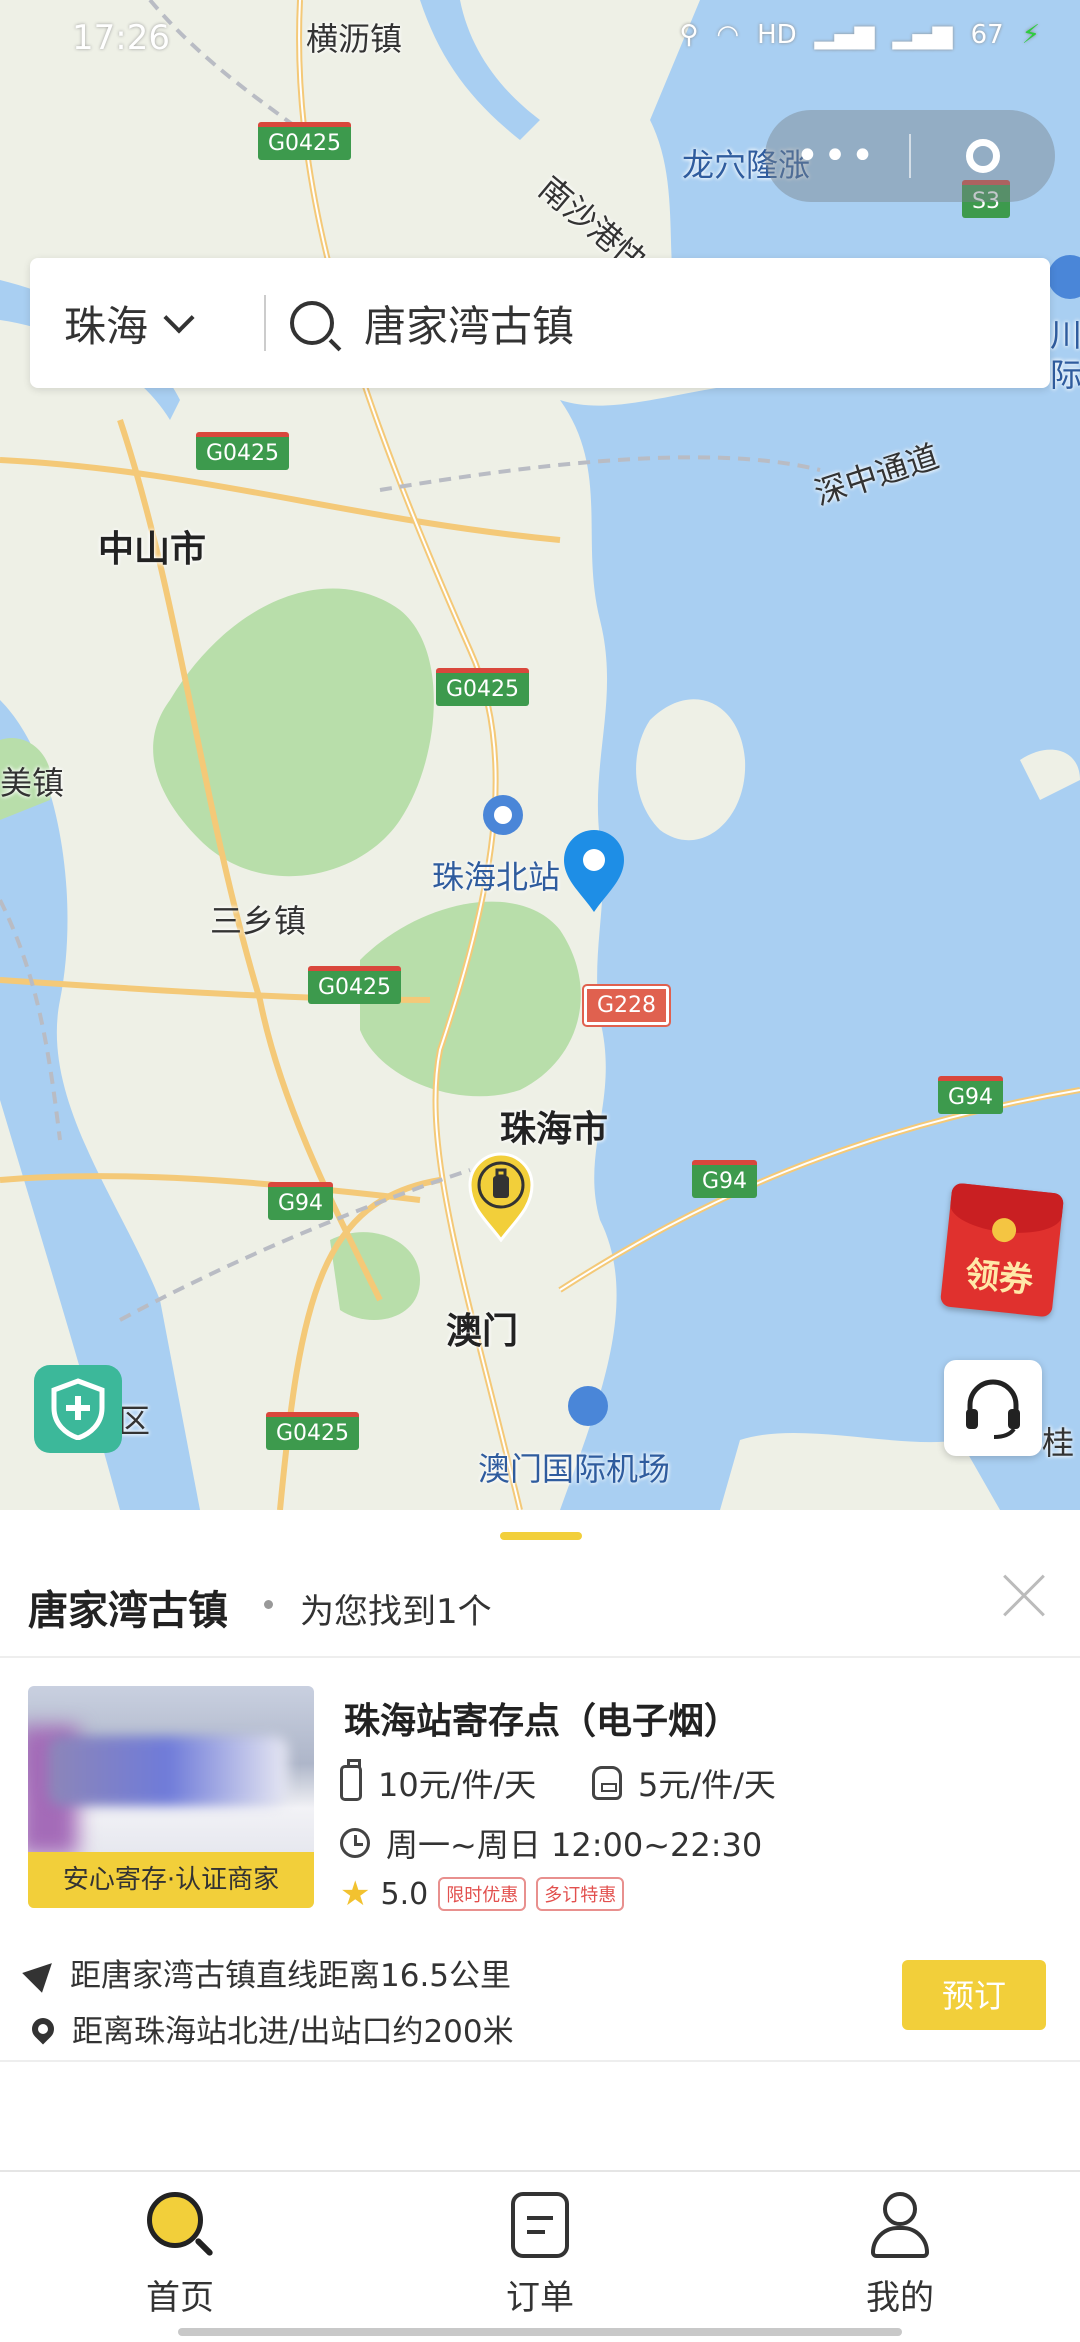 This screenshot has width=1080, height=2342. Describe the element at coordinates (626, 1005) in the screenshot. I see `highway-shield-g228: G228` at that location.